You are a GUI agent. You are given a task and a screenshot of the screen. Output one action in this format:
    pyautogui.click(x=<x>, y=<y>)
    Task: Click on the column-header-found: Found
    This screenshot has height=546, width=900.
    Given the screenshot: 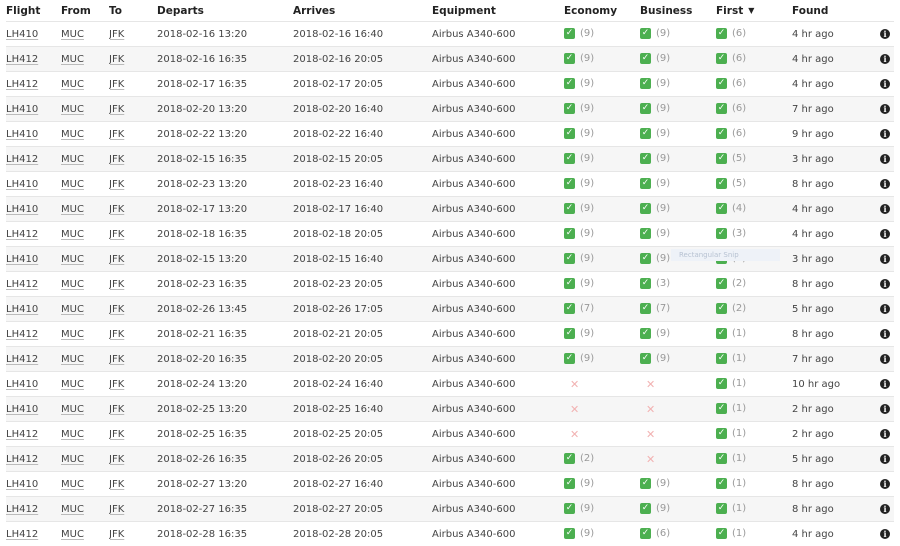 What is the action you would take?
    pyautogui.click(x=834, y=11)
    